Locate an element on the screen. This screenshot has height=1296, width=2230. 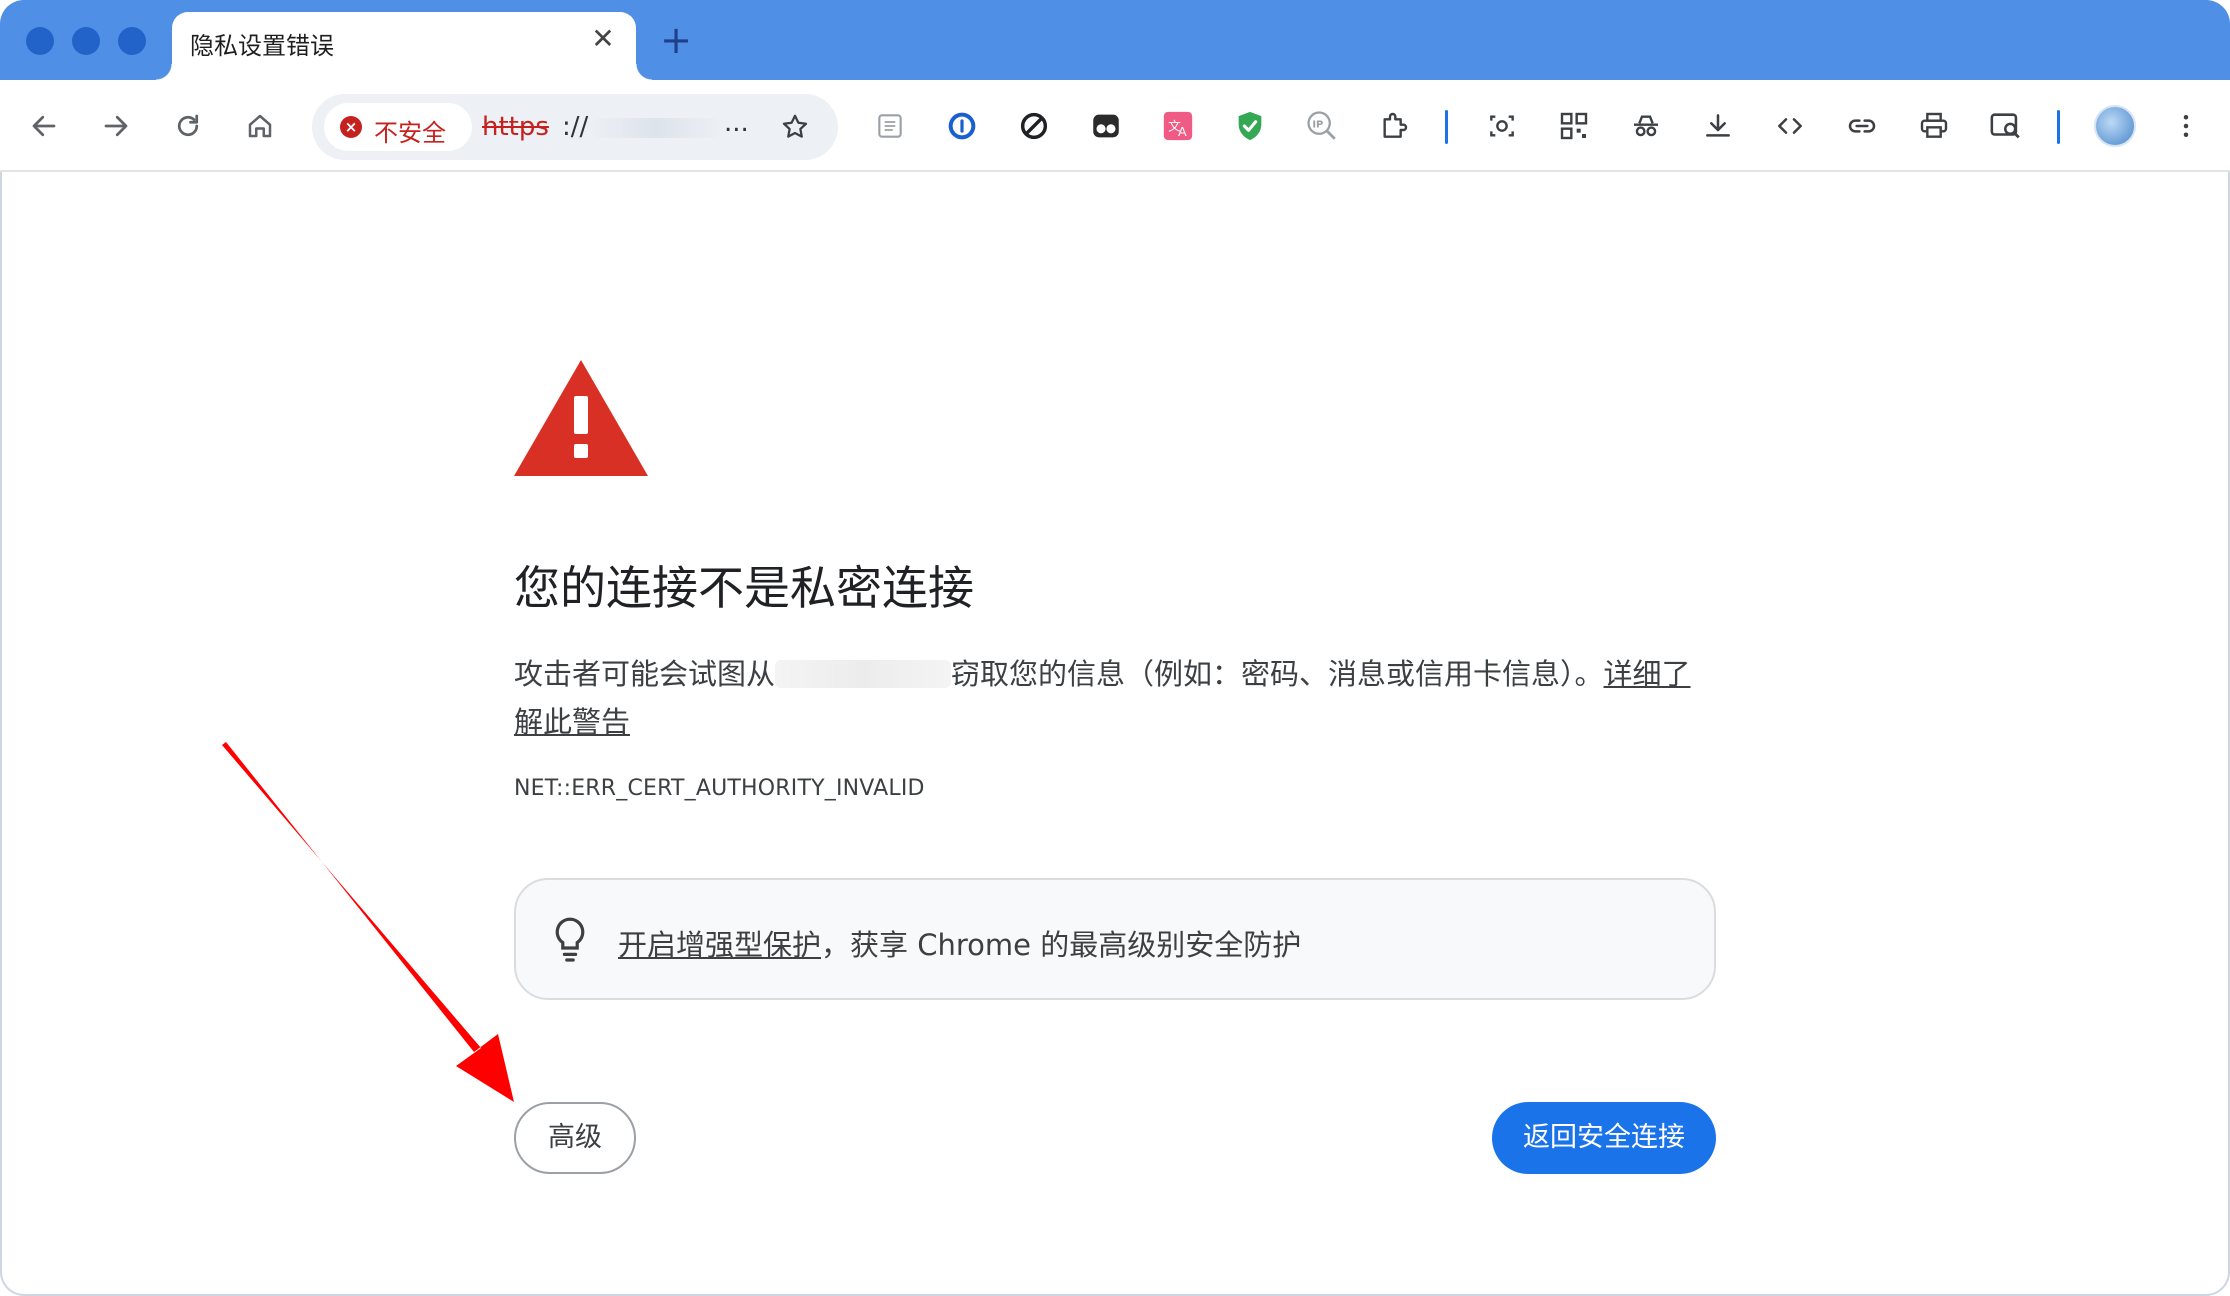
screenshot-icon is located at coordinates (1502, 126).